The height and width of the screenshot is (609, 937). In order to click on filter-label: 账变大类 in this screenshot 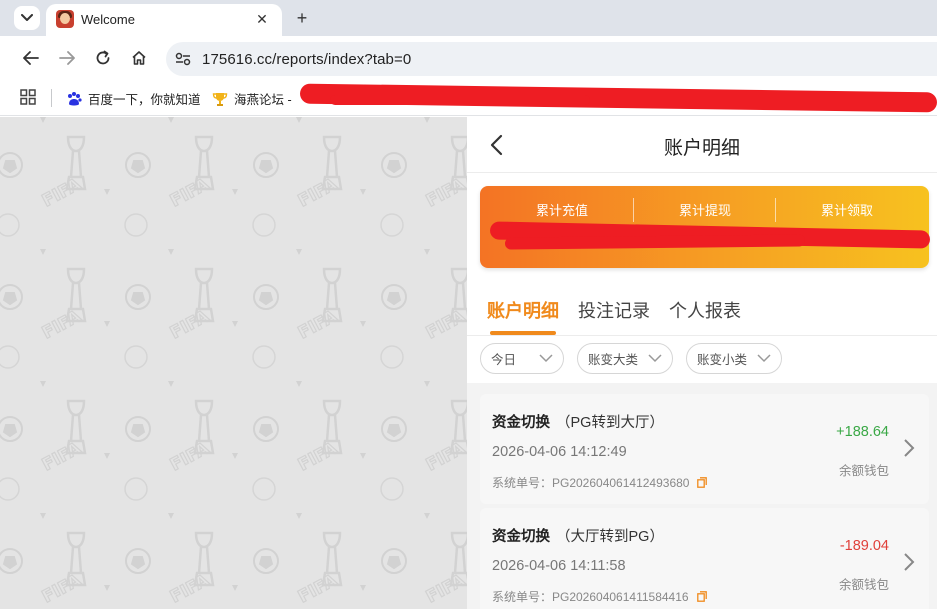, I will do `click(613, 360)`.